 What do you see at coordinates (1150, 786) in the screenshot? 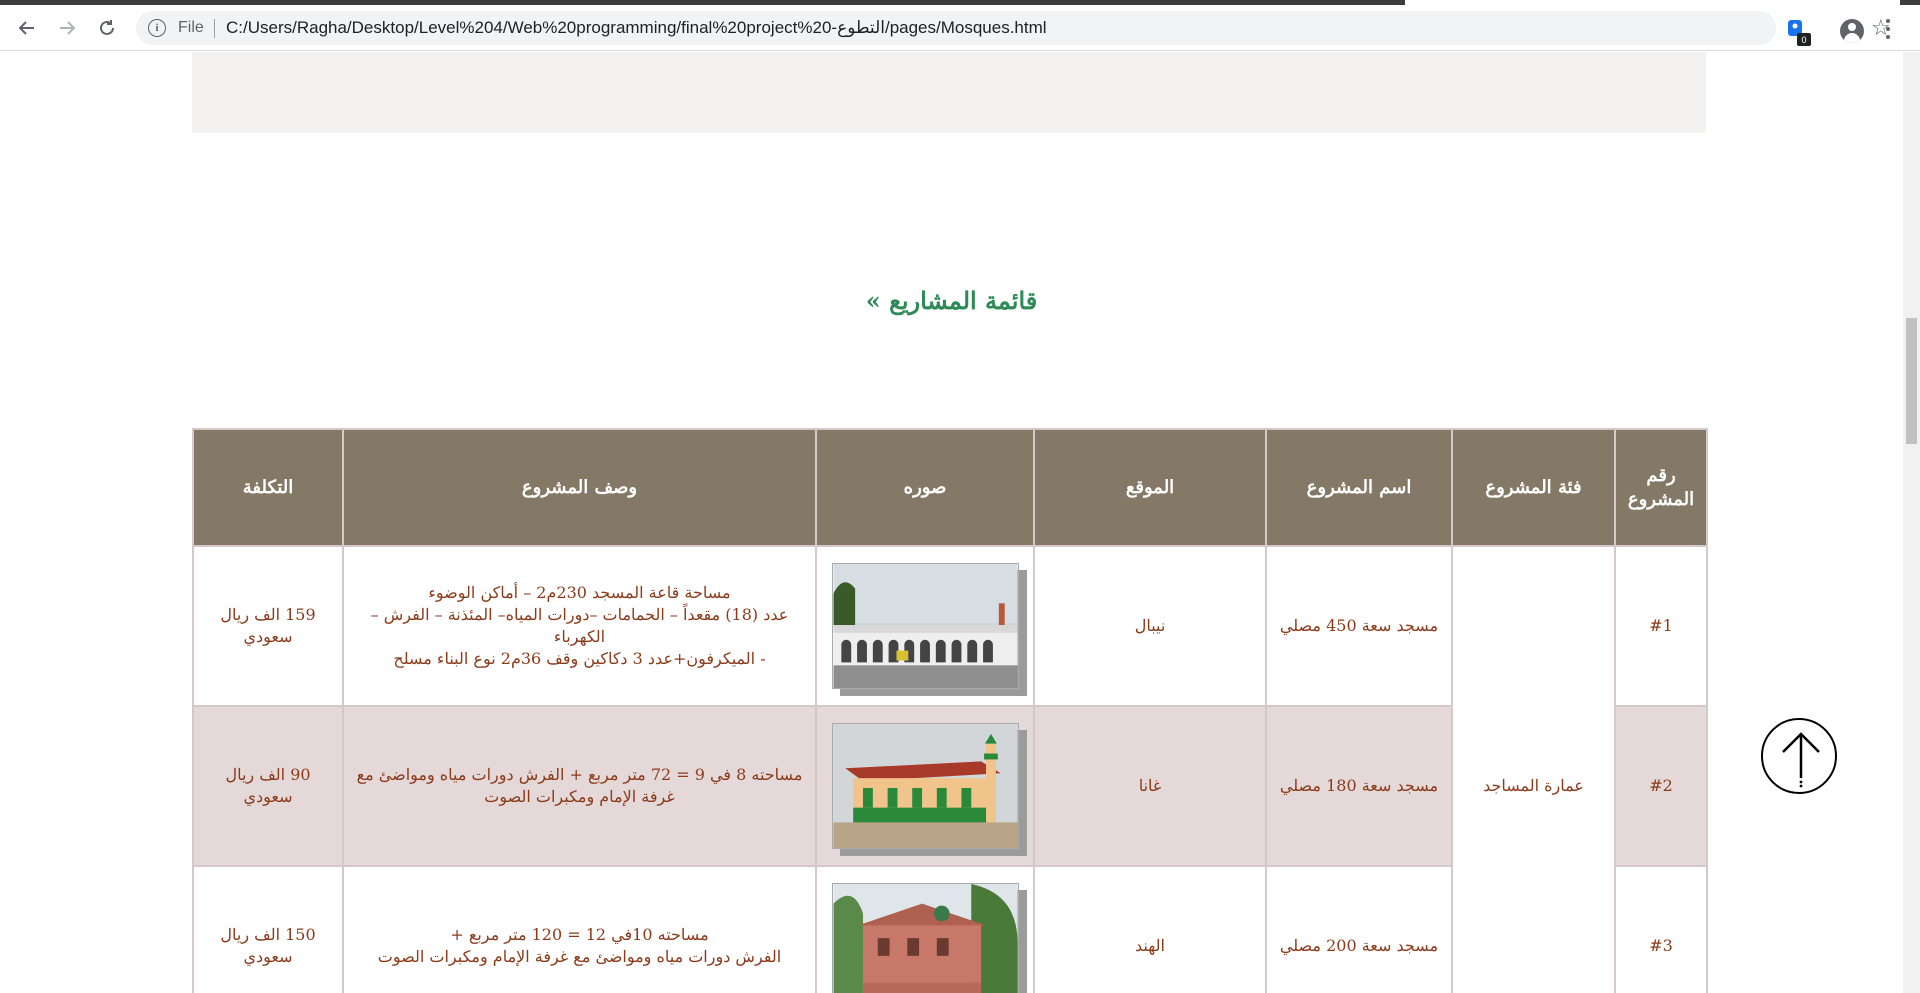
I see `cell-location: غانا` at bounding box center [1150, 786].